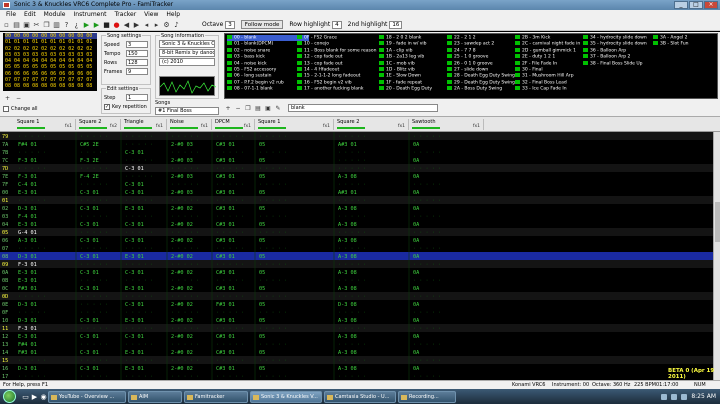  I want to click on channel-header-7: Sawtooth fx1, so click(447, 124).